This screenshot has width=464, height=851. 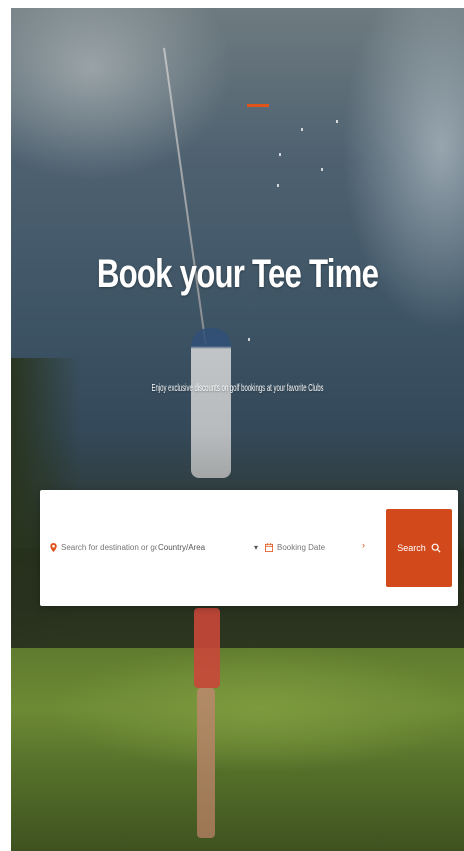 I want to click on search-card: Country/Area ▾ Booking Date › Search, so click(x=249, y=548).